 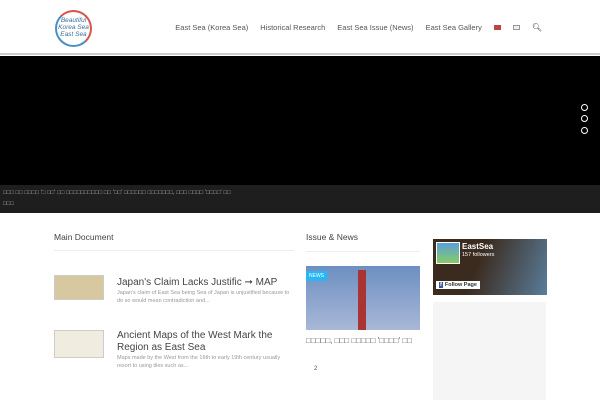 What do you see at coordinates (211, 27) in the screenshot?
I see `nav-east-sea: East Sea (Korea Sea)` at bounding box center [211, 27].